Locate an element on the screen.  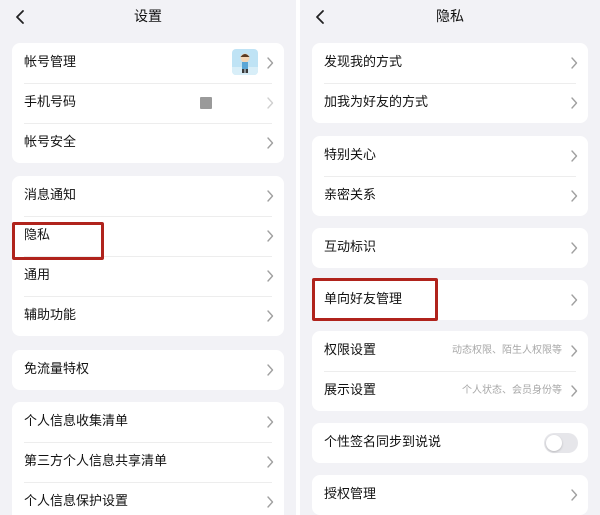
notifications-row: 消息通知 is located at coordinates (148, 196).